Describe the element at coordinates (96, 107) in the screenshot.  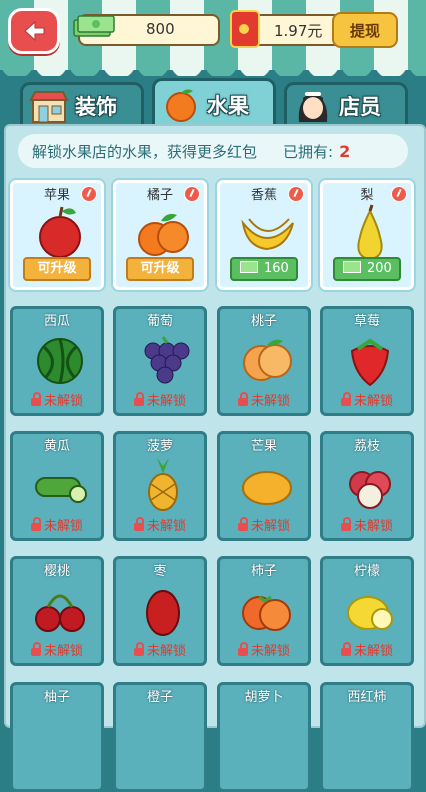
I see `tab-label: 装饰` at that location.